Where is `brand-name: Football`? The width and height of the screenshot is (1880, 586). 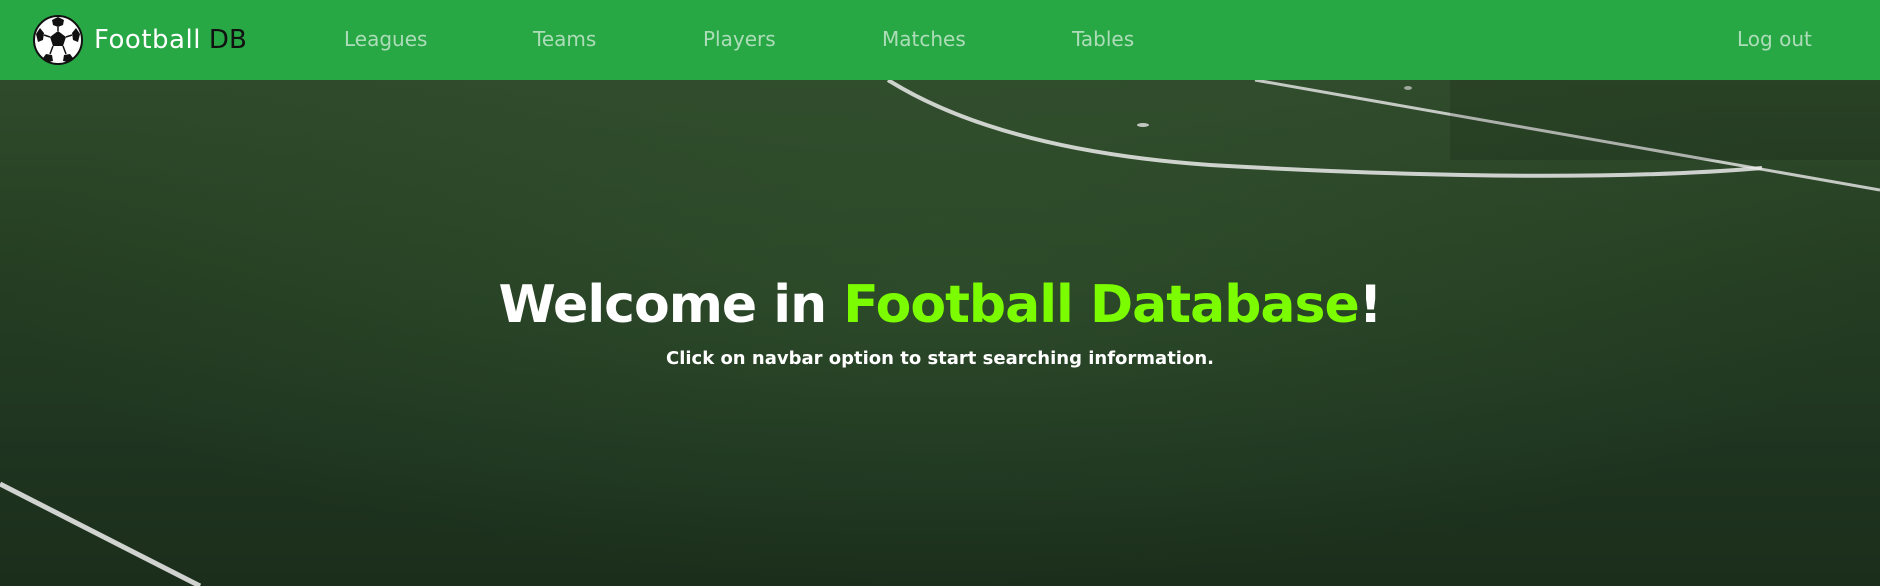
brand-name: Football is located at coordinates (147, 40).